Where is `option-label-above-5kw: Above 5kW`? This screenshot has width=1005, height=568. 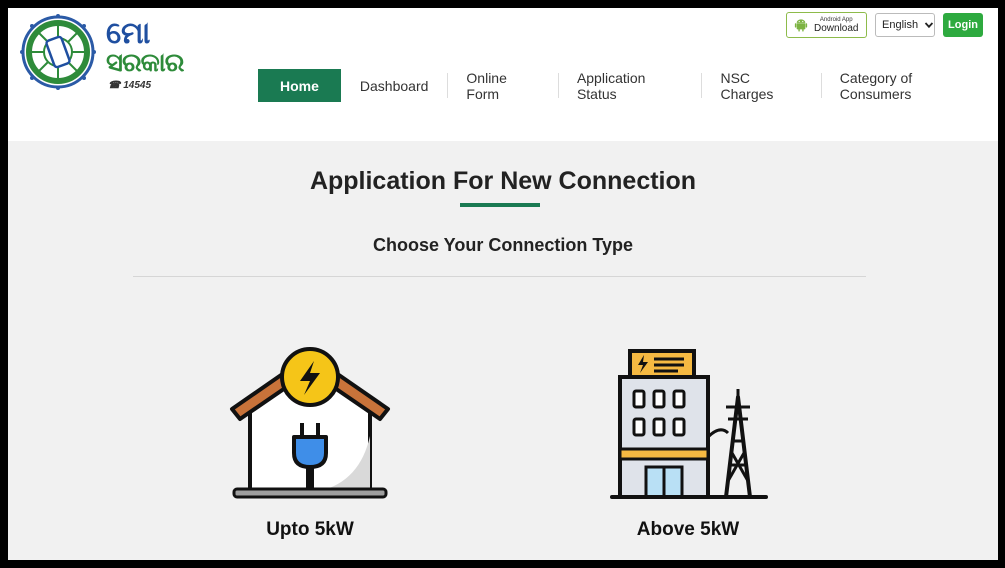
option-label-above-5kw: Above 5kW is located at coordinates (688, 529).